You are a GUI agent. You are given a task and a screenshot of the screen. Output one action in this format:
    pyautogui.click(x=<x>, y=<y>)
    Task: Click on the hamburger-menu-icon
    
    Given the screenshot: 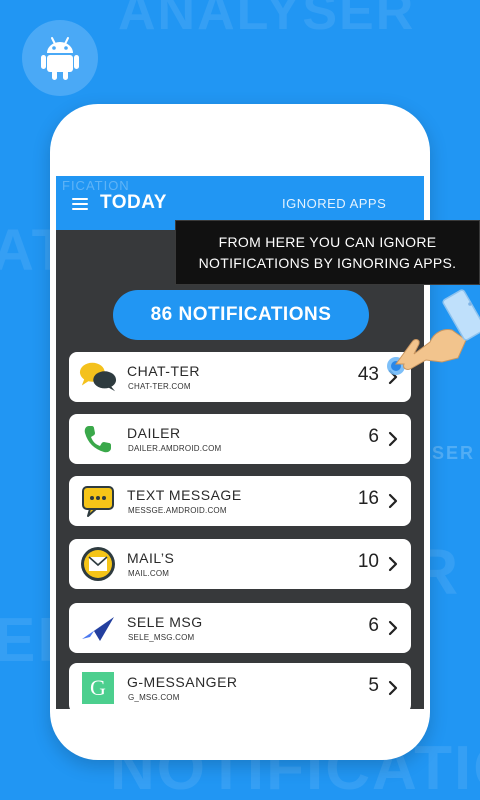 What is the action you would take?
    pyautogui.click(x=80, y=204)
    